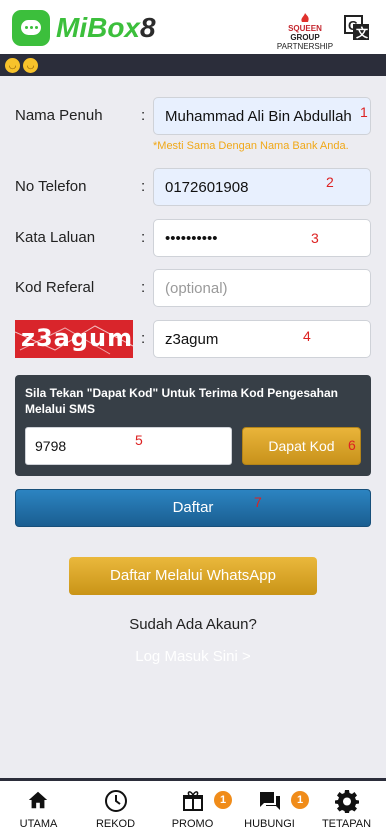  What do you see at coordinates (55, 237) in the screenshot?
I see `password-label: Kata Laluan` at bounding box center [55, 237].